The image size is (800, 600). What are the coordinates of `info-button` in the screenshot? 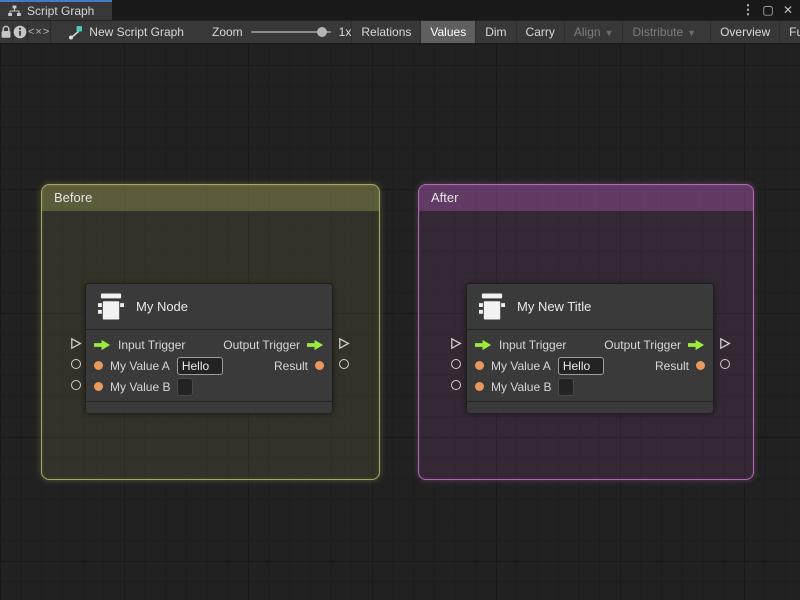 It's located at (20, 32).